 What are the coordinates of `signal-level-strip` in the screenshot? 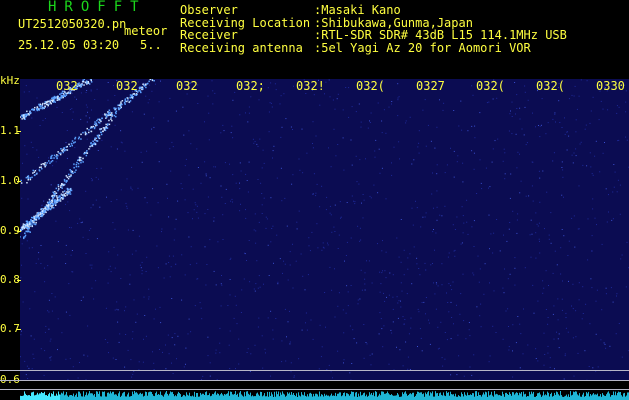 It's located at (324, 395).